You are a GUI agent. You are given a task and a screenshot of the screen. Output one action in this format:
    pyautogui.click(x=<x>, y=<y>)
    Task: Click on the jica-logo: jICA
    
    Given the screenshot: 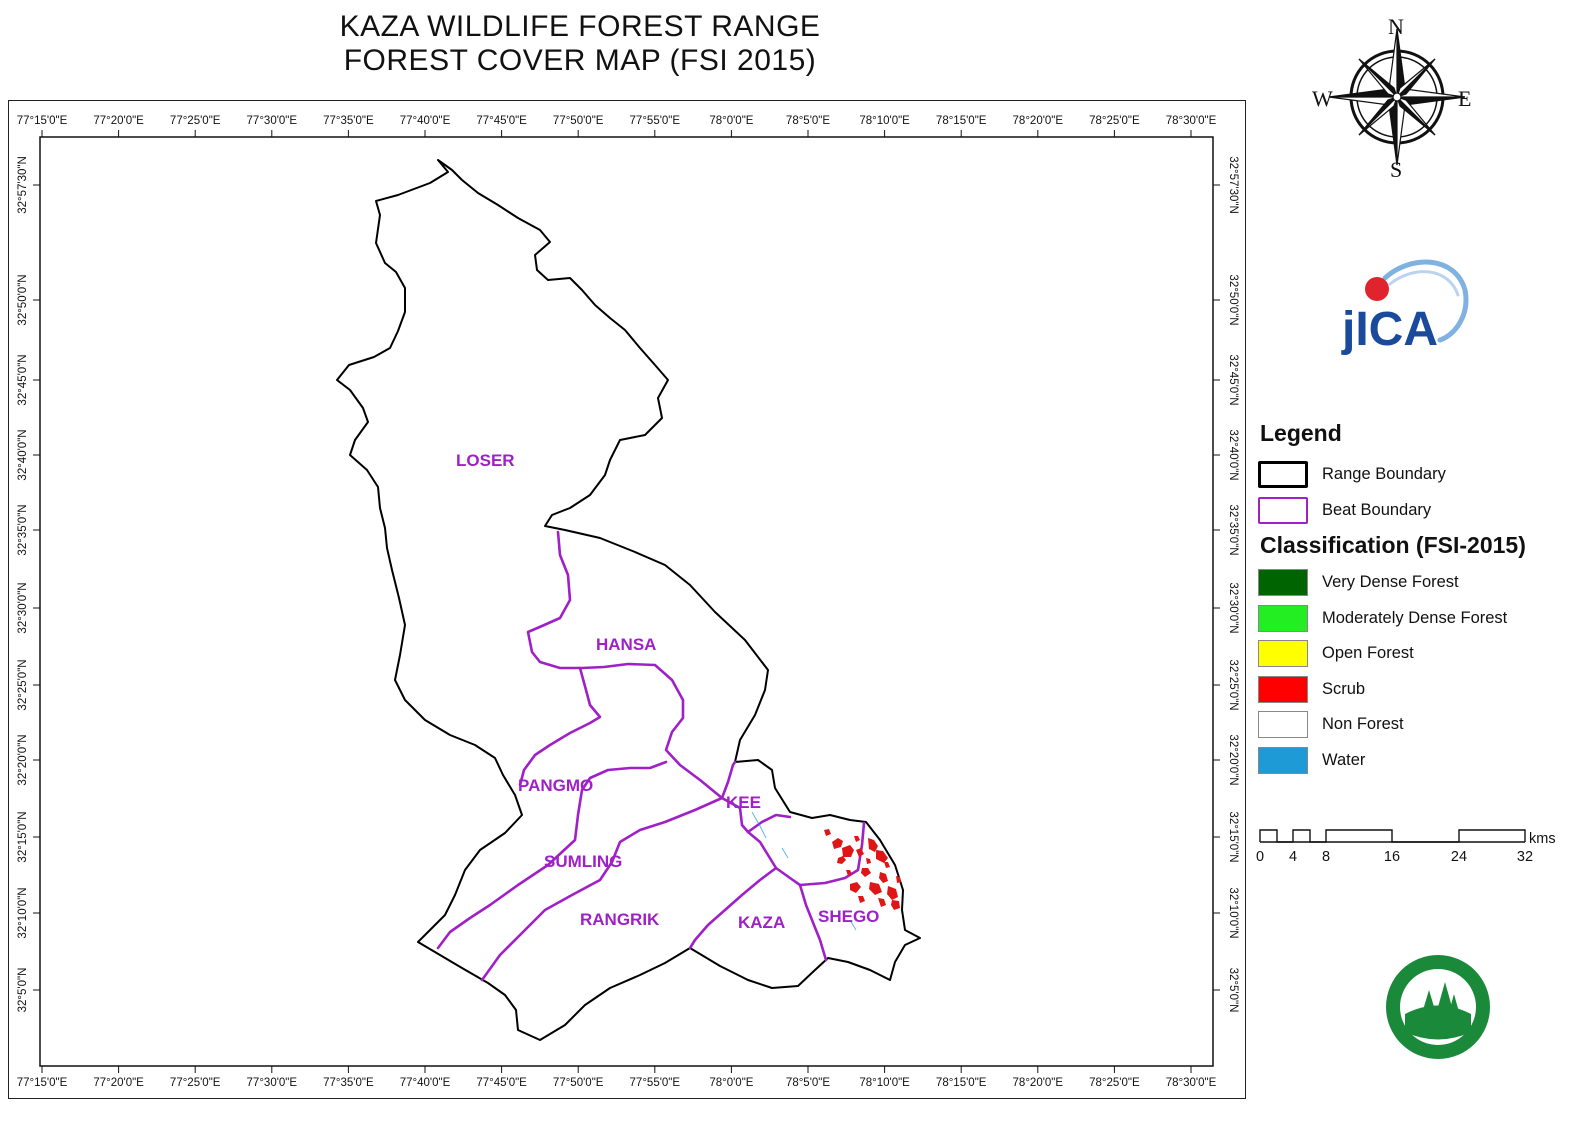 What is the action you would take?
    pyautogui.click(x=1405, y=307)
    